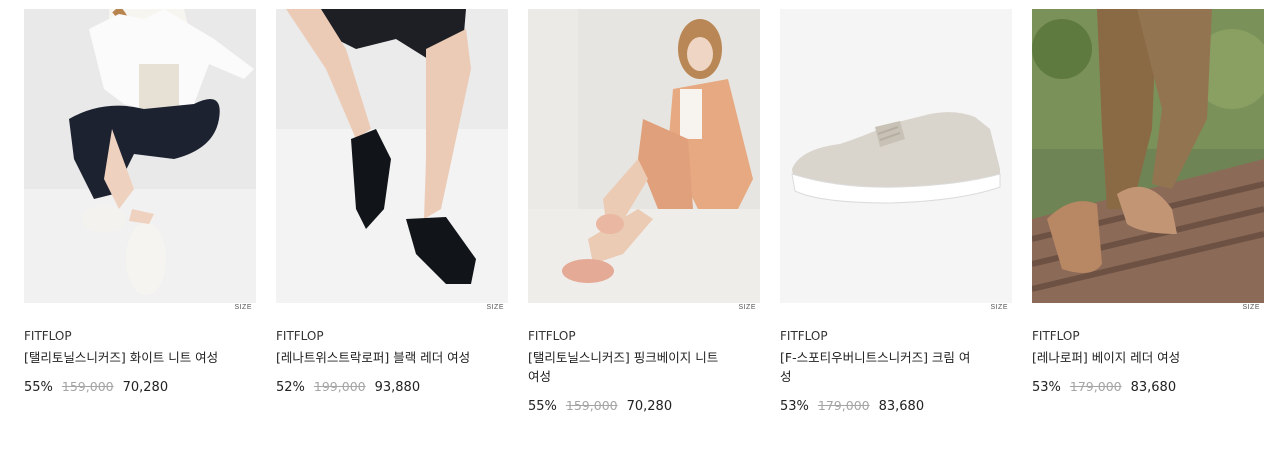 The image size is (1286, 462). Describe the element at coordinates (373, 357) in the screenshot. I see `product-name: [레나트위스트락로퍼] 블랙 레더 여성` at that location.